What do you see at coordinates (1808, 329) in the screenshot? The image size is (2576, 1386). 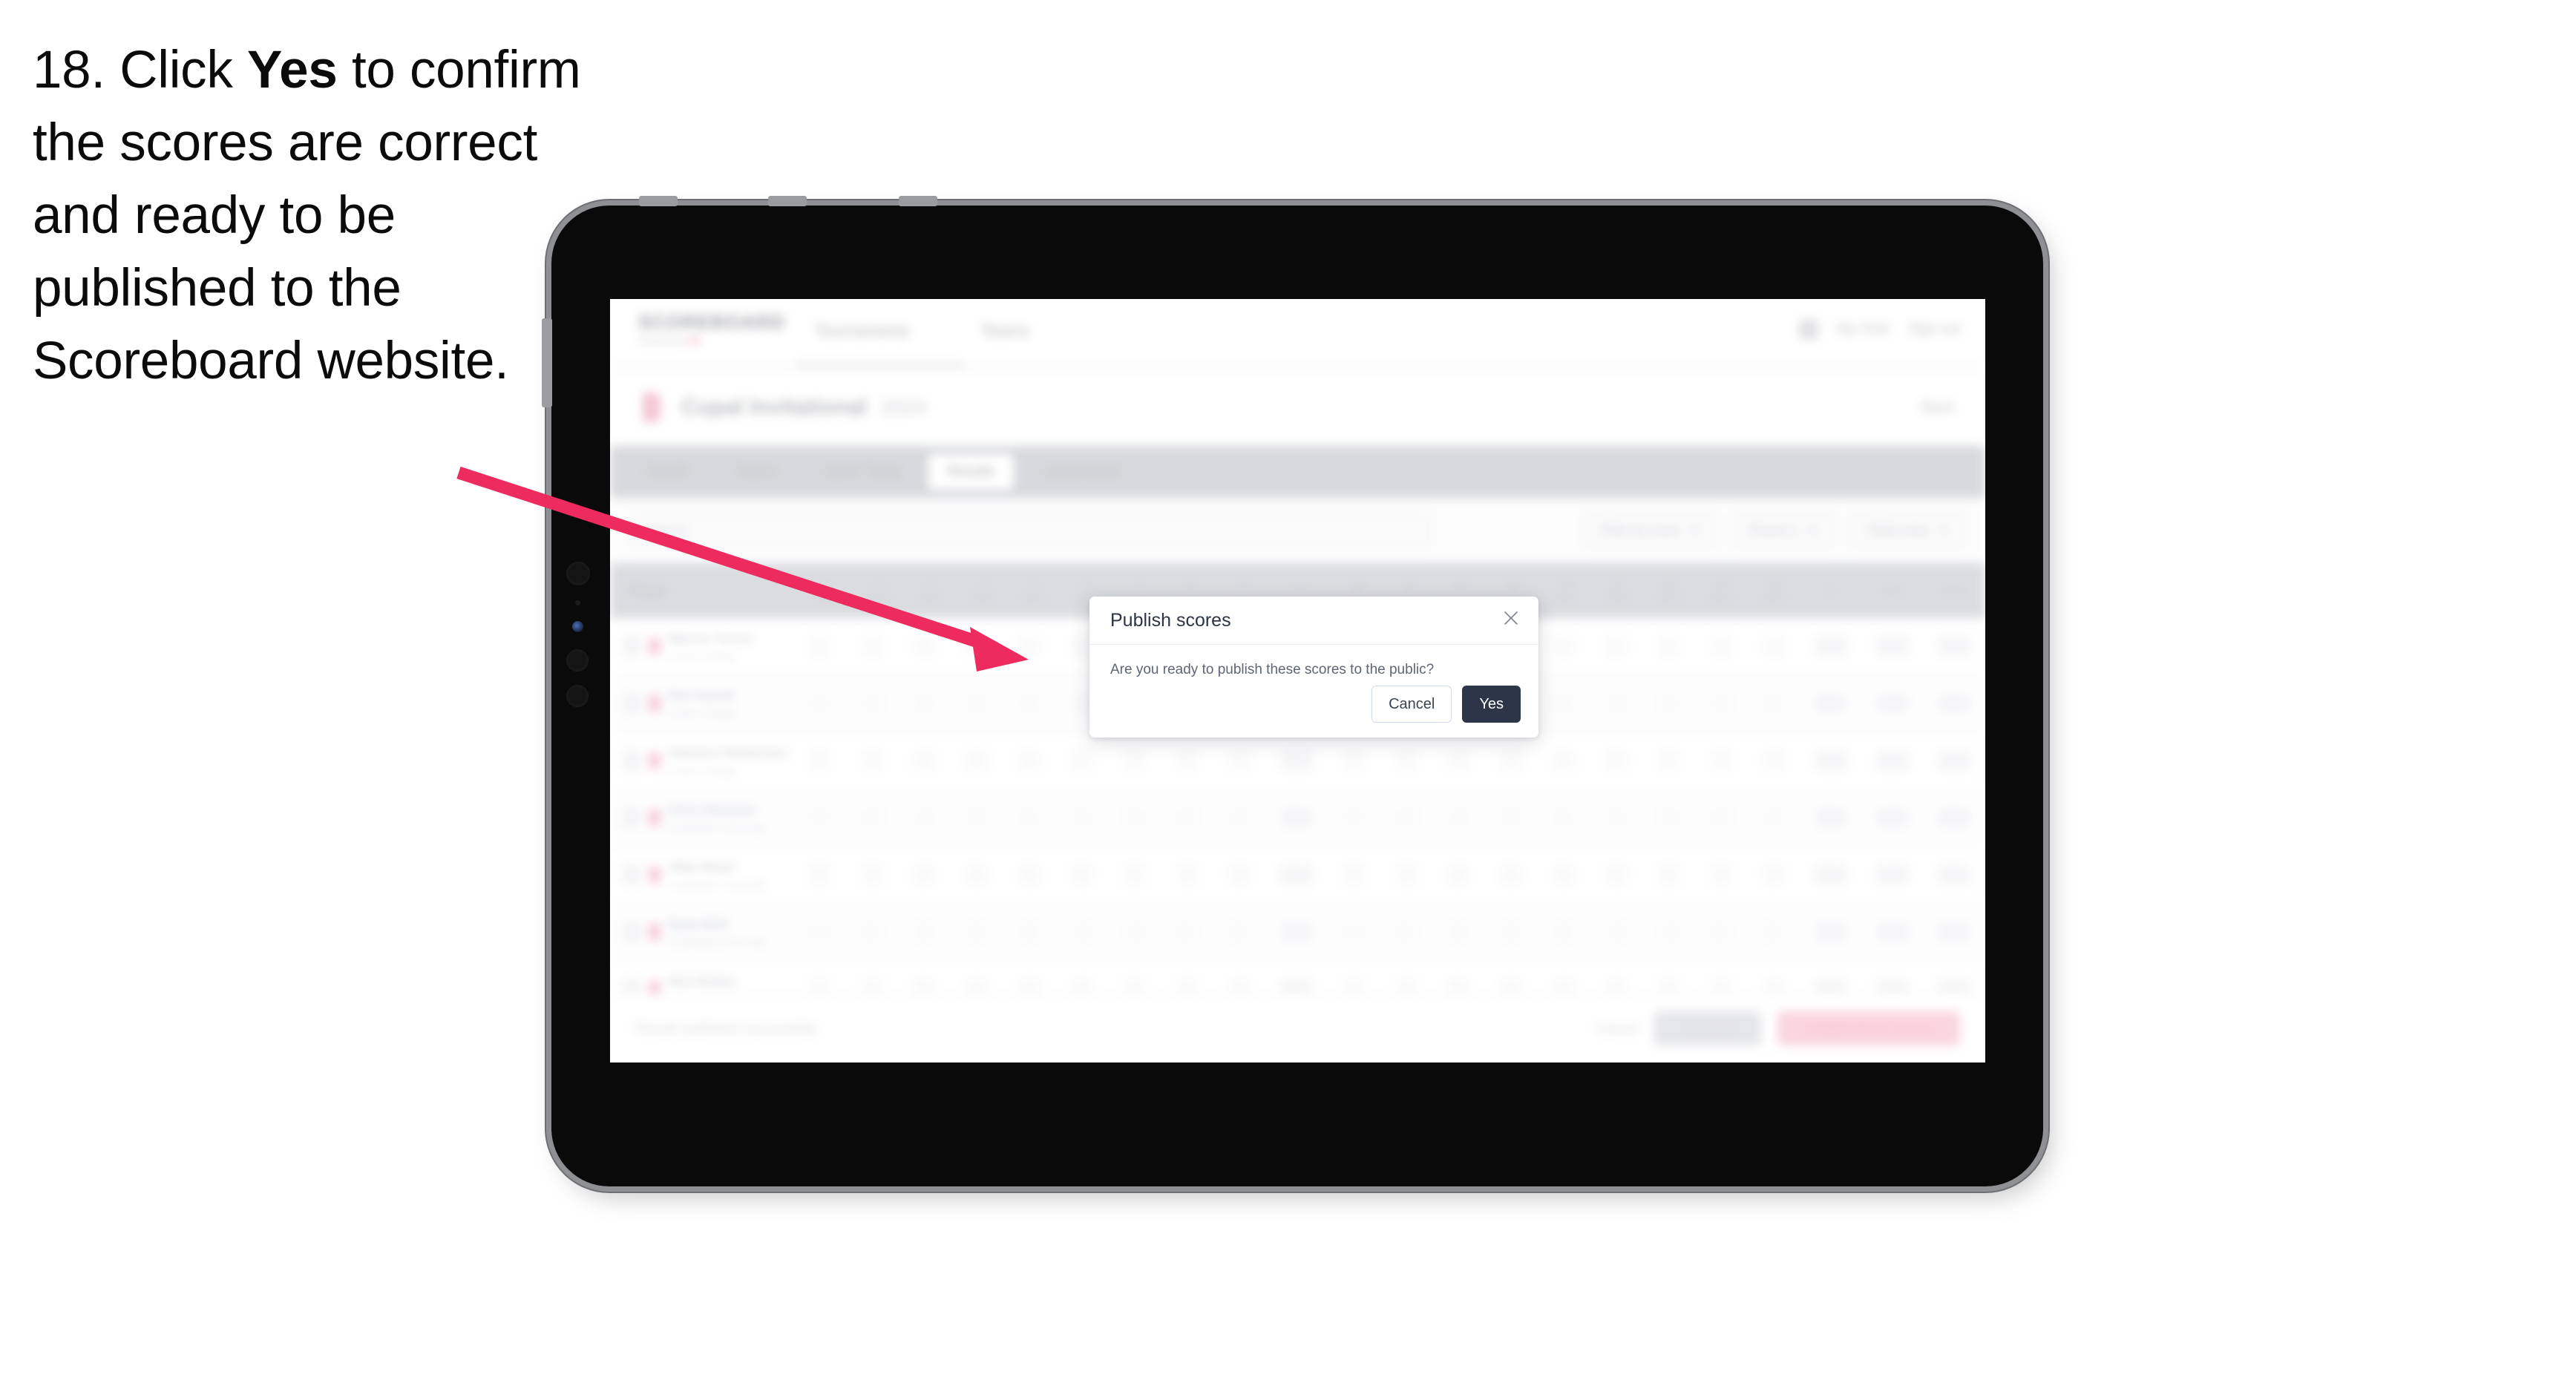 I see `user-icon` at bounding box center [1808, 329].